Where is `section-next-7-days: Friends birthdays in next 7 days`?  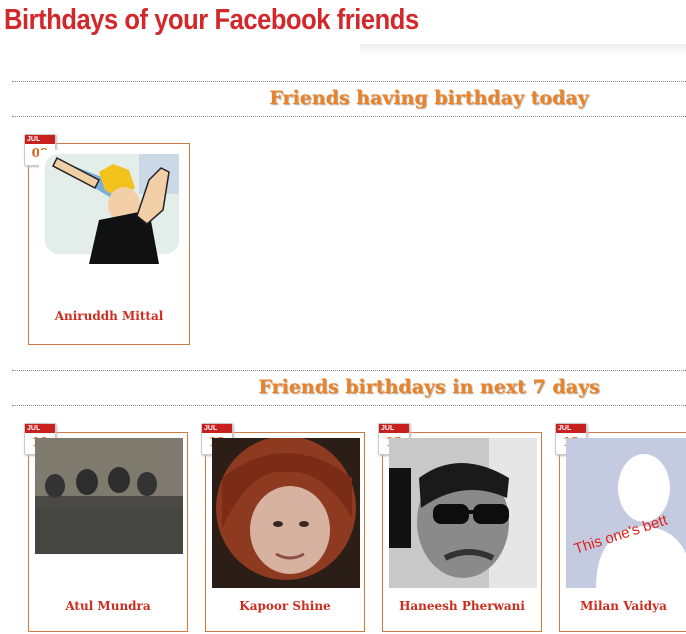
section-next-7-days: Friends birthdays in next 7 days is located at coordinates (349, 388).